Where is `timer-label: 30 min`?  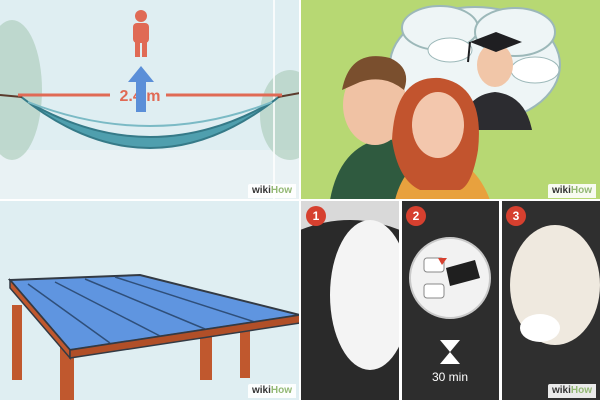 timer-label: 30 min is located at coordinates (450, 377).